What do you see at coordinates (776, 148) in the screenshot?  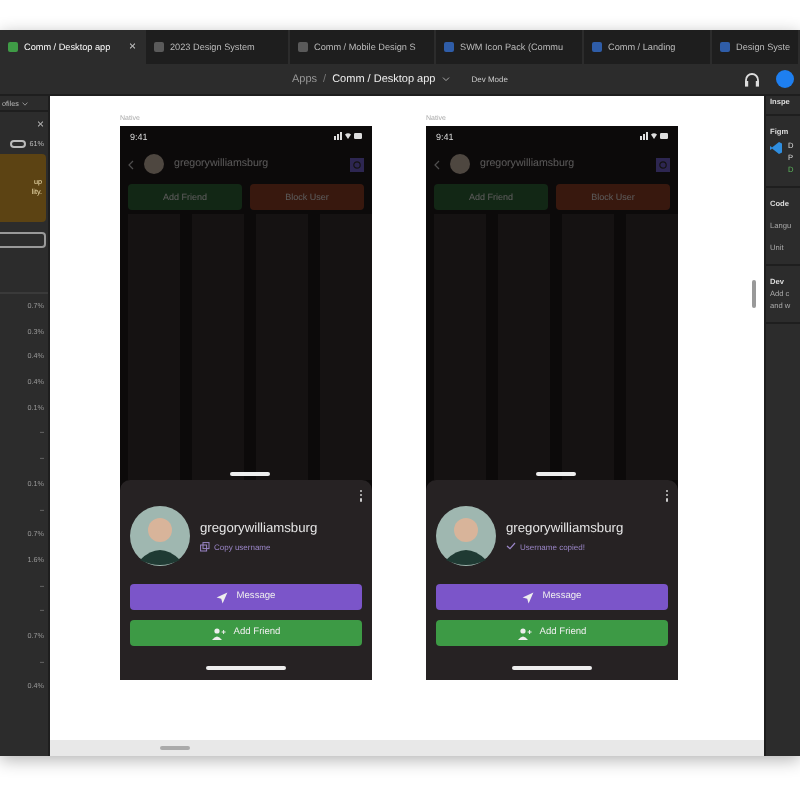 I see `code-editor-icon` at bounding box center [776, 148].